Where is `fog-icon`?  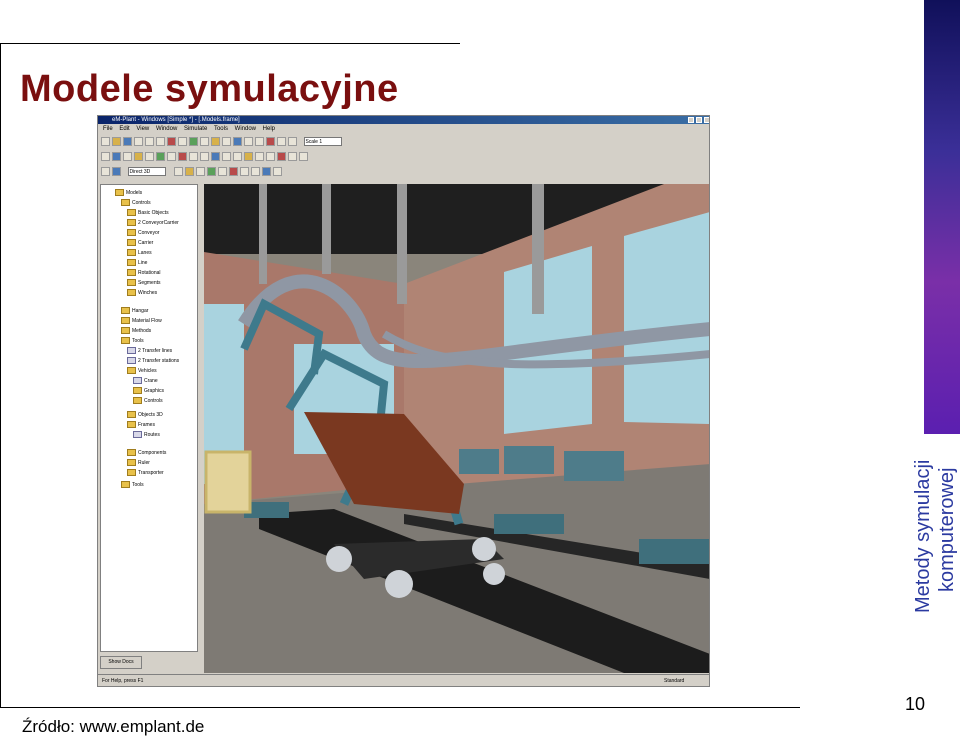 fog-icon is located at coordinates (237, 156).